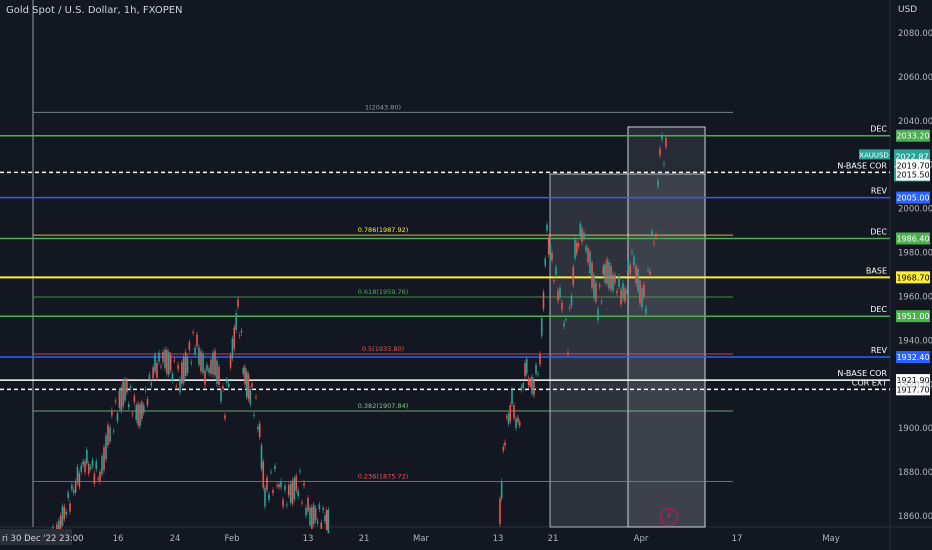 This screenshot has height=550, width=932. What do you see at coordinates (383, 406) in the screenshot?
I see `fib-label-4: 0.382(1907.84)` at bounding box center [383, 406].